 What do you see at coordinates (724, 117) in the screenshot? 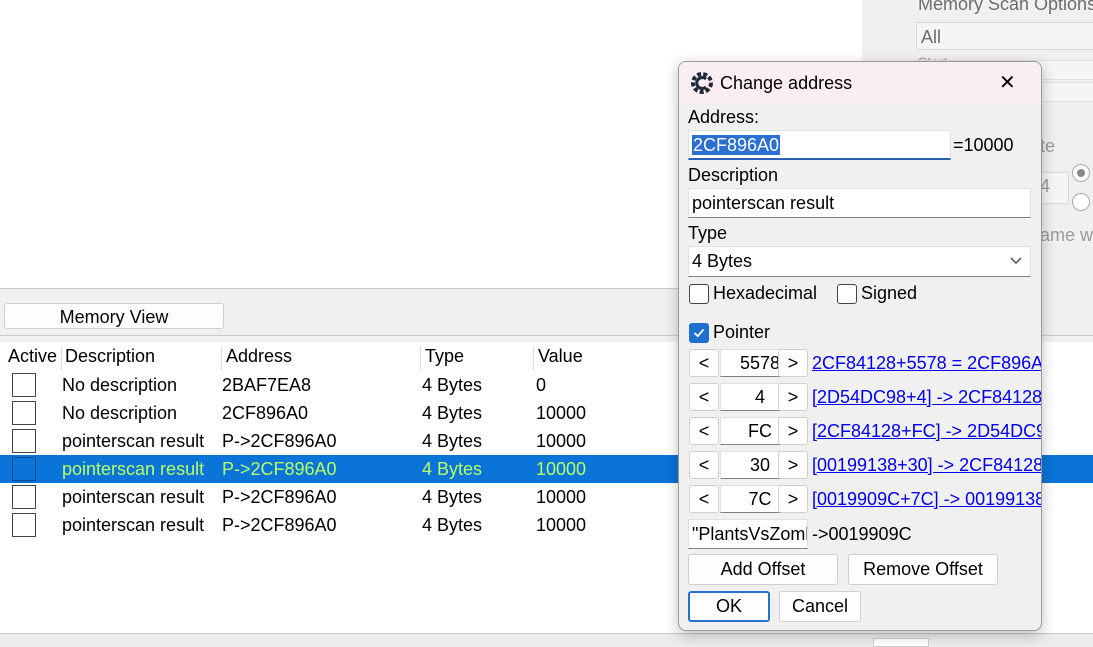
I see `address-label: Address:` at bounding box center [724, 117].